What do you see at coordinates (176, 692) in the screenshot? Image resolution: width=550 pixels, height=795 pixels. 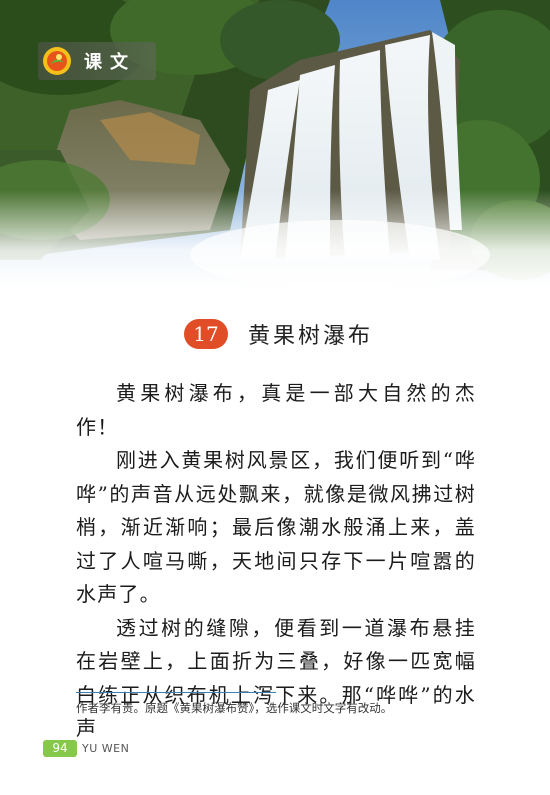 I see `footnote-divider` at bounding box center [176, 692].